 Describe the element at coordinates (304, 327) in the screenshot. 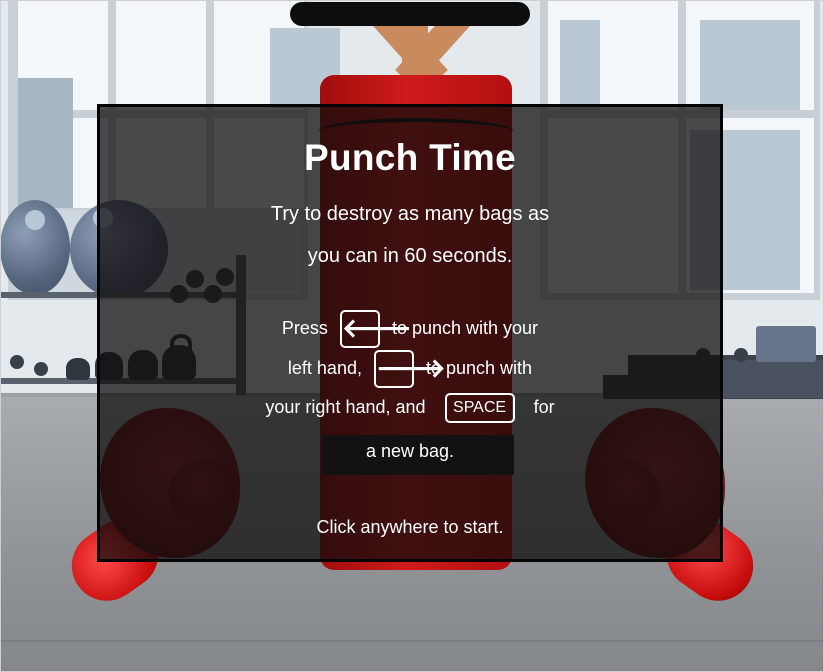

I see `instruction-press: Press` at that location.